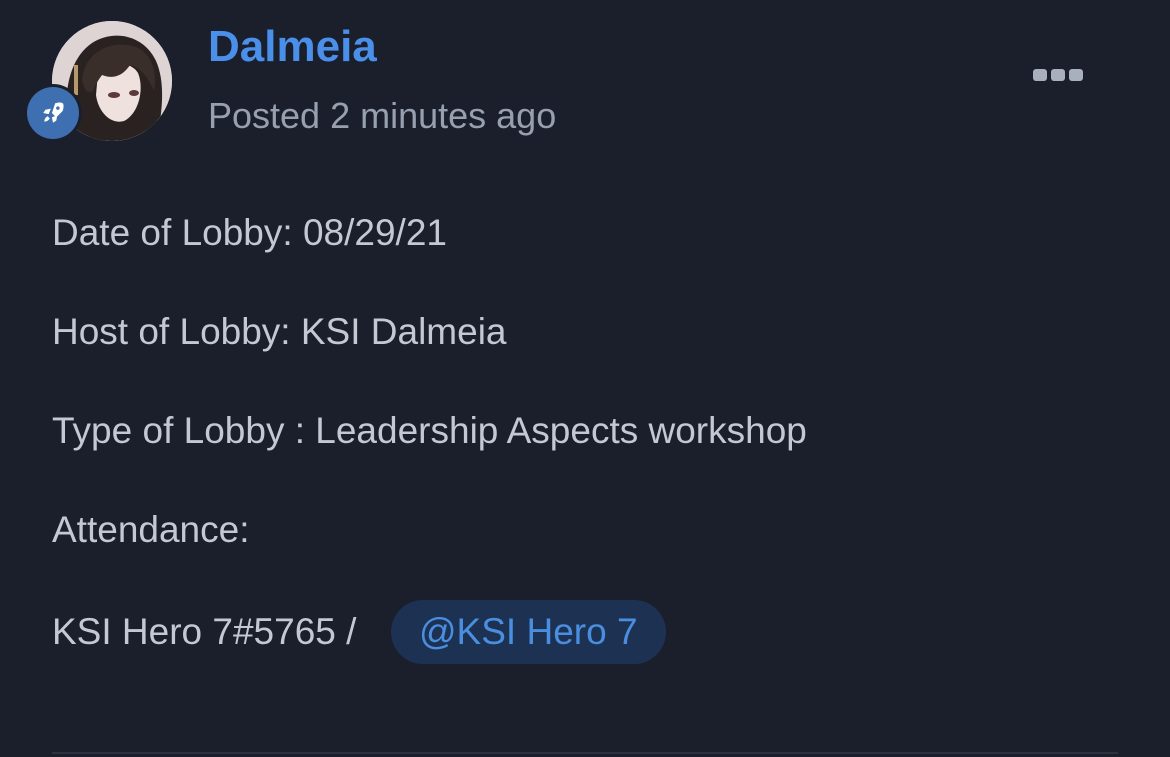  Describe the element at coordinates (98, 81) in the screenshot. I see `author-avatar-container` at that location.